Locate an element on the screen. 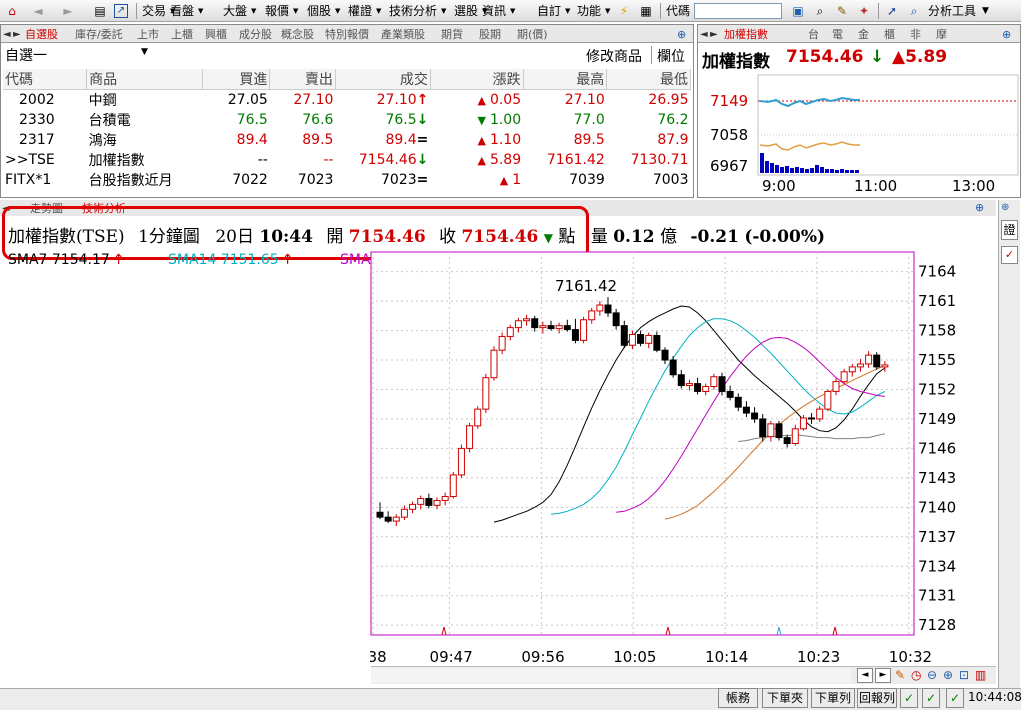 This screenshot has height=710, width=1021. home-icon: ⌂ is located at coordinates (12, 11).